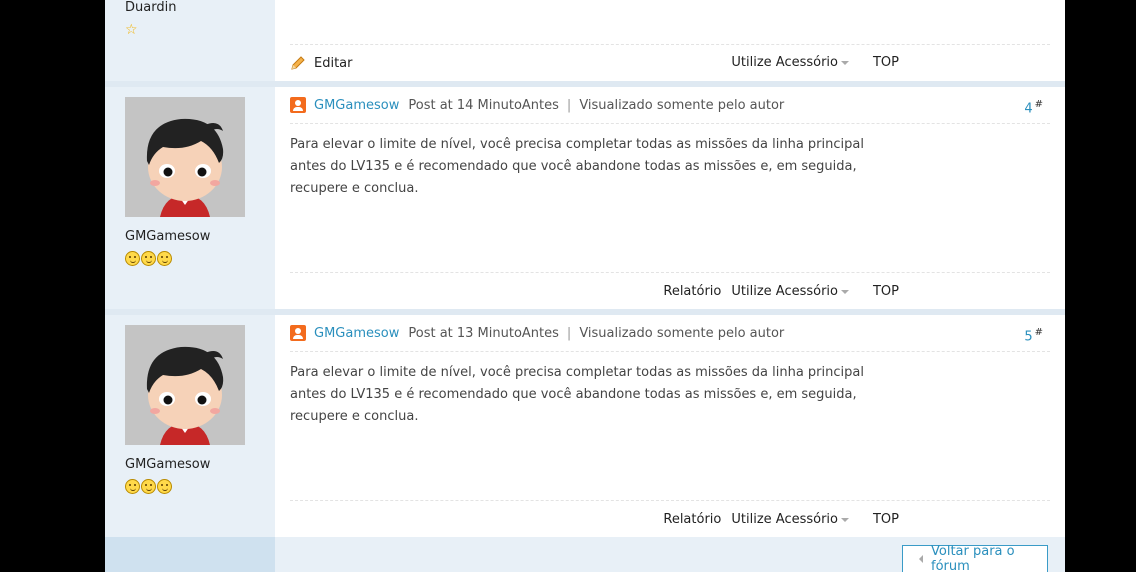 The width and height of the screenshot is (1136, 572). I want to click on post-time: Post at 14 MinutoAntes, so click(483, 105).